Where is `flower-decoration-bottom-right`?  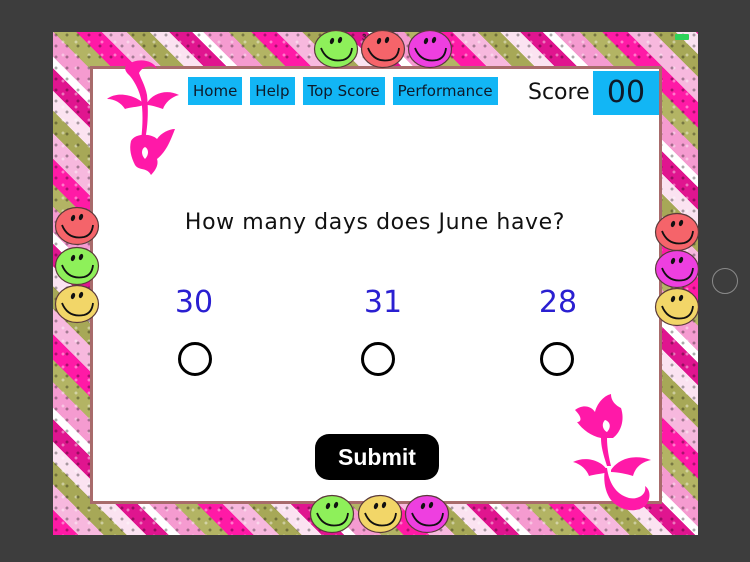
flower-decoration-bottom-right is located at coordinates (612, 452).